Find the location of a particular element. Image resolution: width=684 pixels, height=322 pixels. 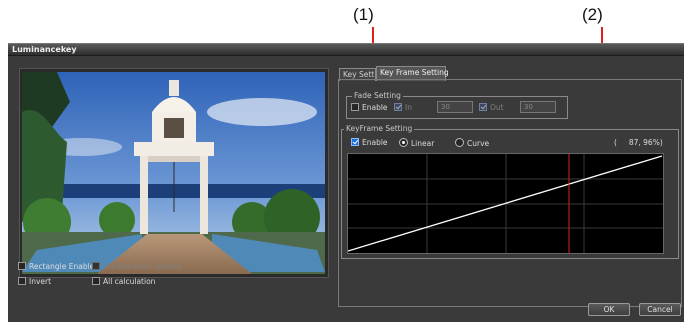

window-title: Luminancekey is located at coordinates (44, 49).